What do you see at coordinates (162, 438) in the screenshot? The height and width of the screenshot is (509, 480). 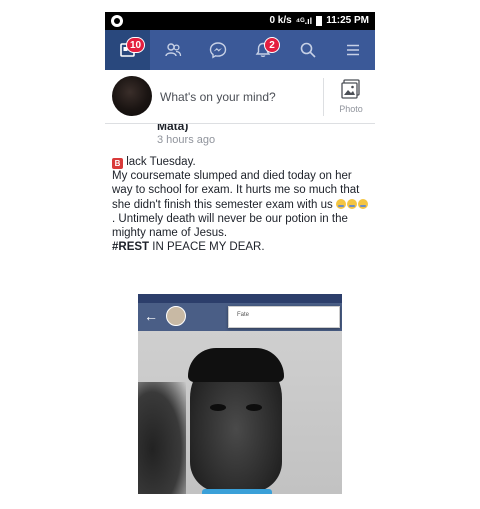 I see `photo-shadow` at bounding box center [162, 438].